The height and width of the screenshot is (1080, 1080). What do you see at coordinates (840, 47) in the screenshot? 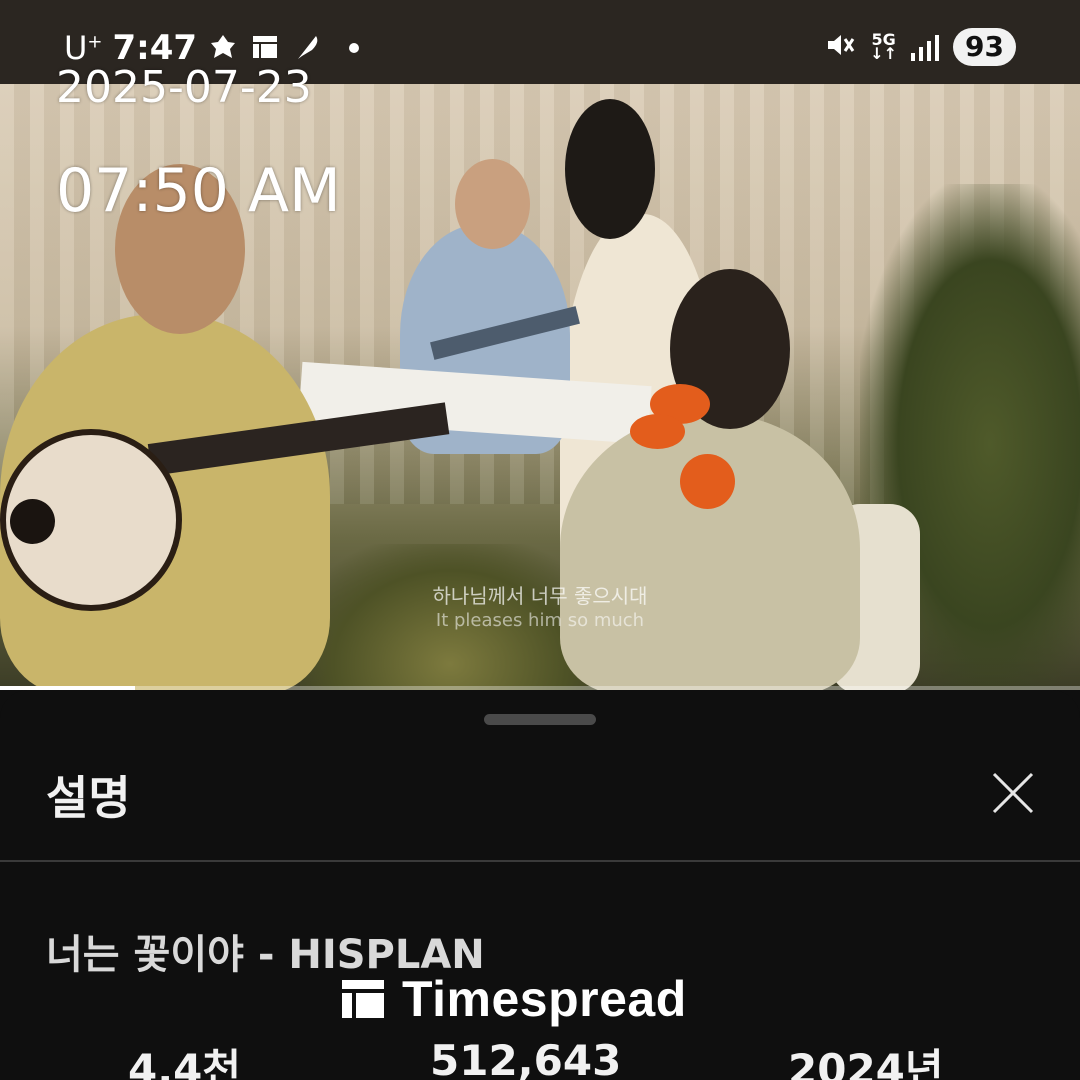
I see `mute-icon` at bounding box center [840, 47].